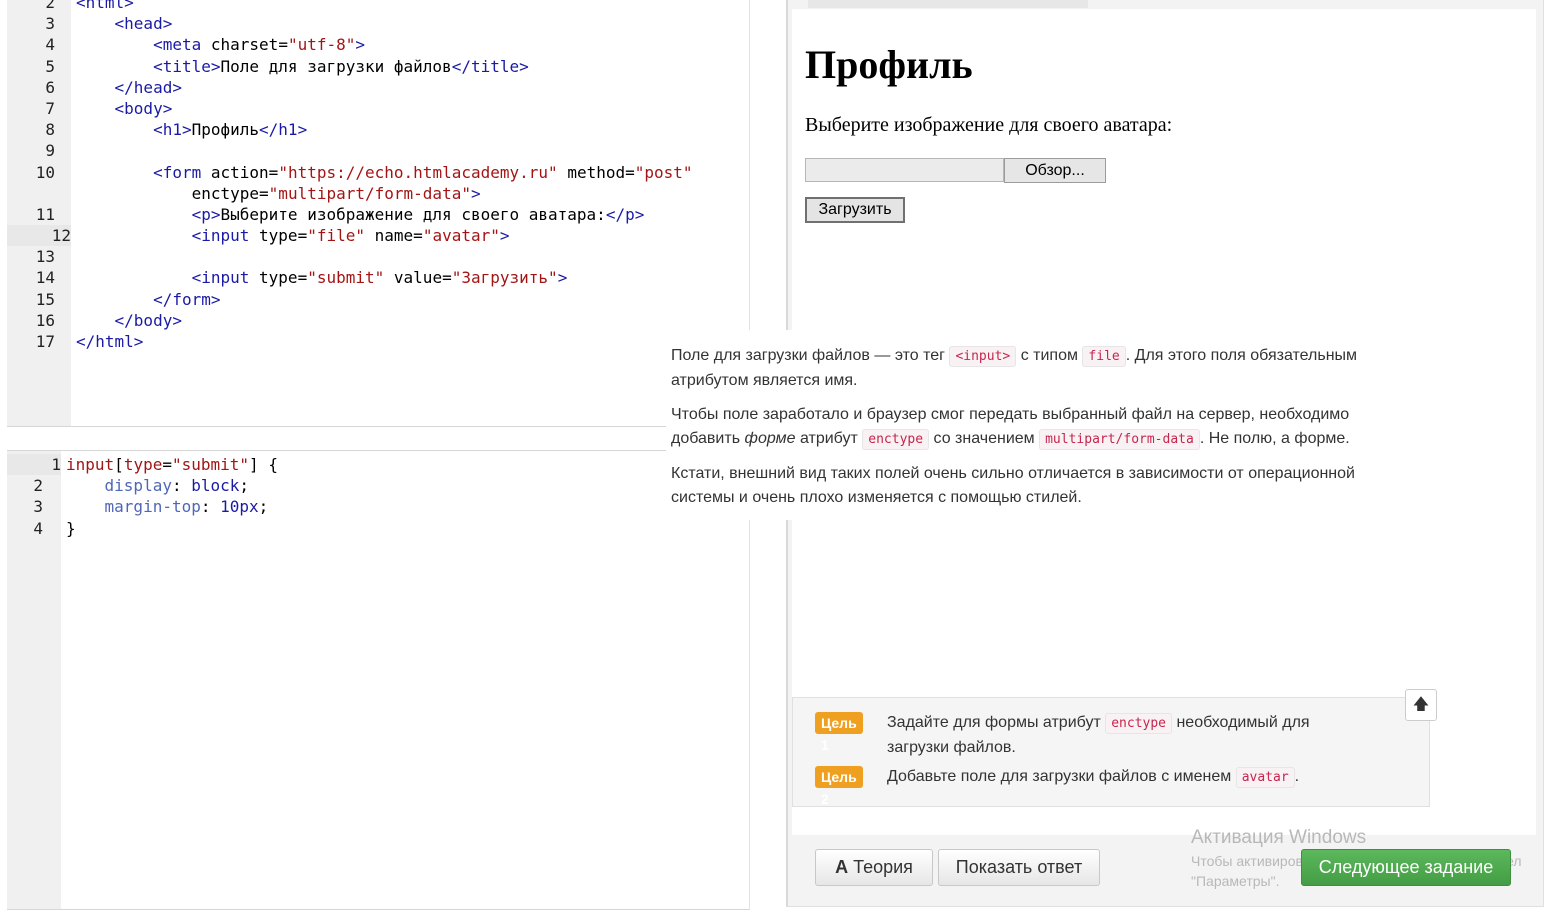  What do you see at coordinates (948, 4) in the screenshot?
I see `preview-tab-strip` at bounding box center [948, 4].